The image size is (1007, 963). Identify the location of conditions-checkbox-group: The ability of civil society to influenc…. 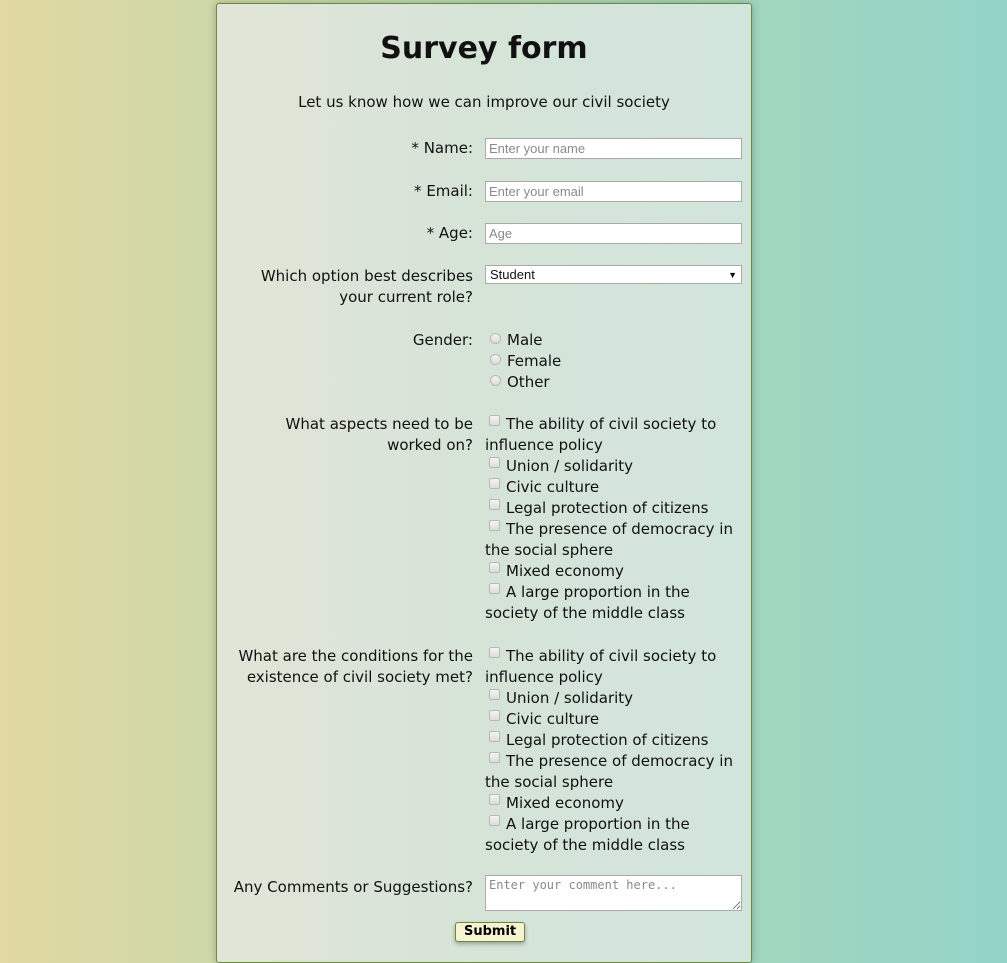
(616, 751).